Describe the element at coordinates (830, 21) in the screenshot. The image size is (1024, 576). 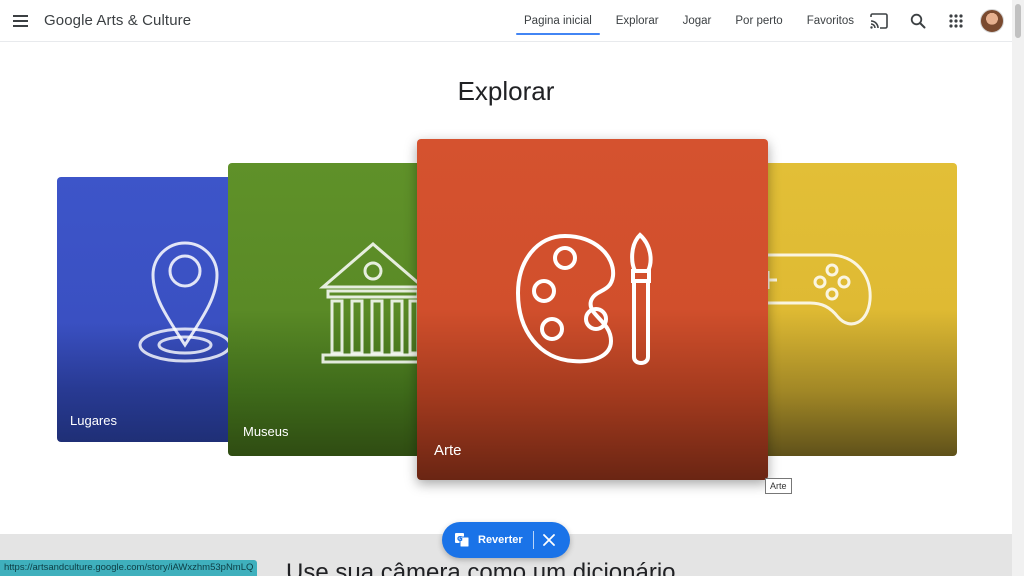
I see `nav-favoritos: Favoritos` at that location.